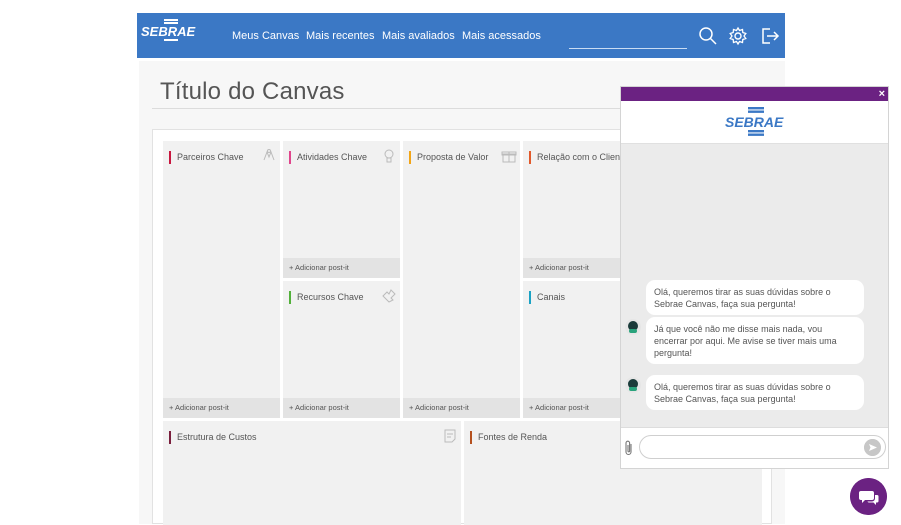 This screenshot has width=901, height=525. What do you see at coordinates (448, 157) in the screenshot?
I see `block-label-proposta: Proposta de Valor` at bounding box center [448, 157].